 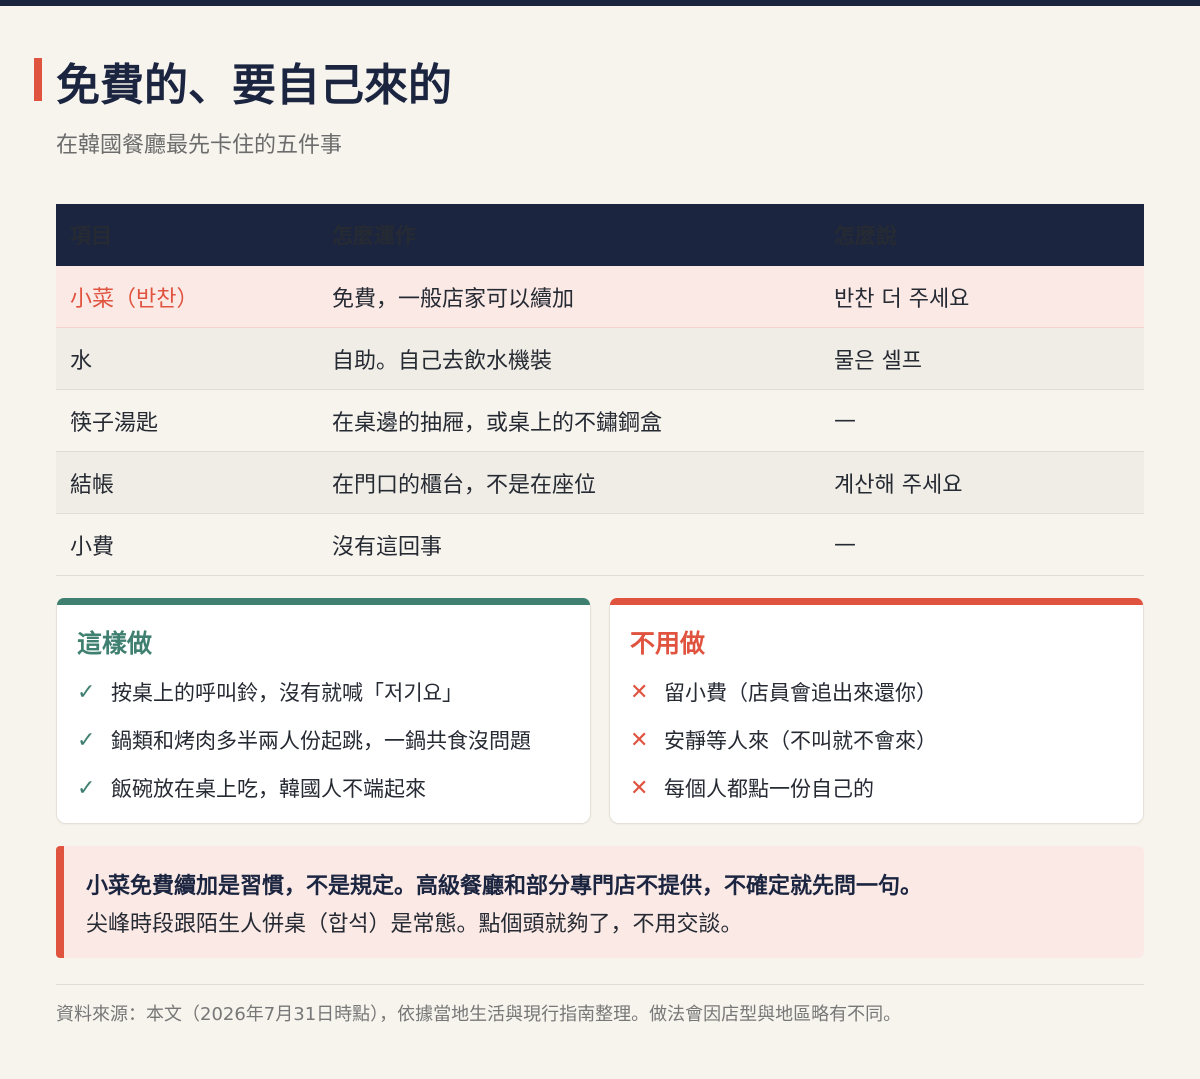 What do you see at coordinates (600, 297) in the screenshot?
I see `table-row: 小菜（반찬） 免費，一般店家可以續加 반찬 더 주세요` at bounding box center [600, 297].